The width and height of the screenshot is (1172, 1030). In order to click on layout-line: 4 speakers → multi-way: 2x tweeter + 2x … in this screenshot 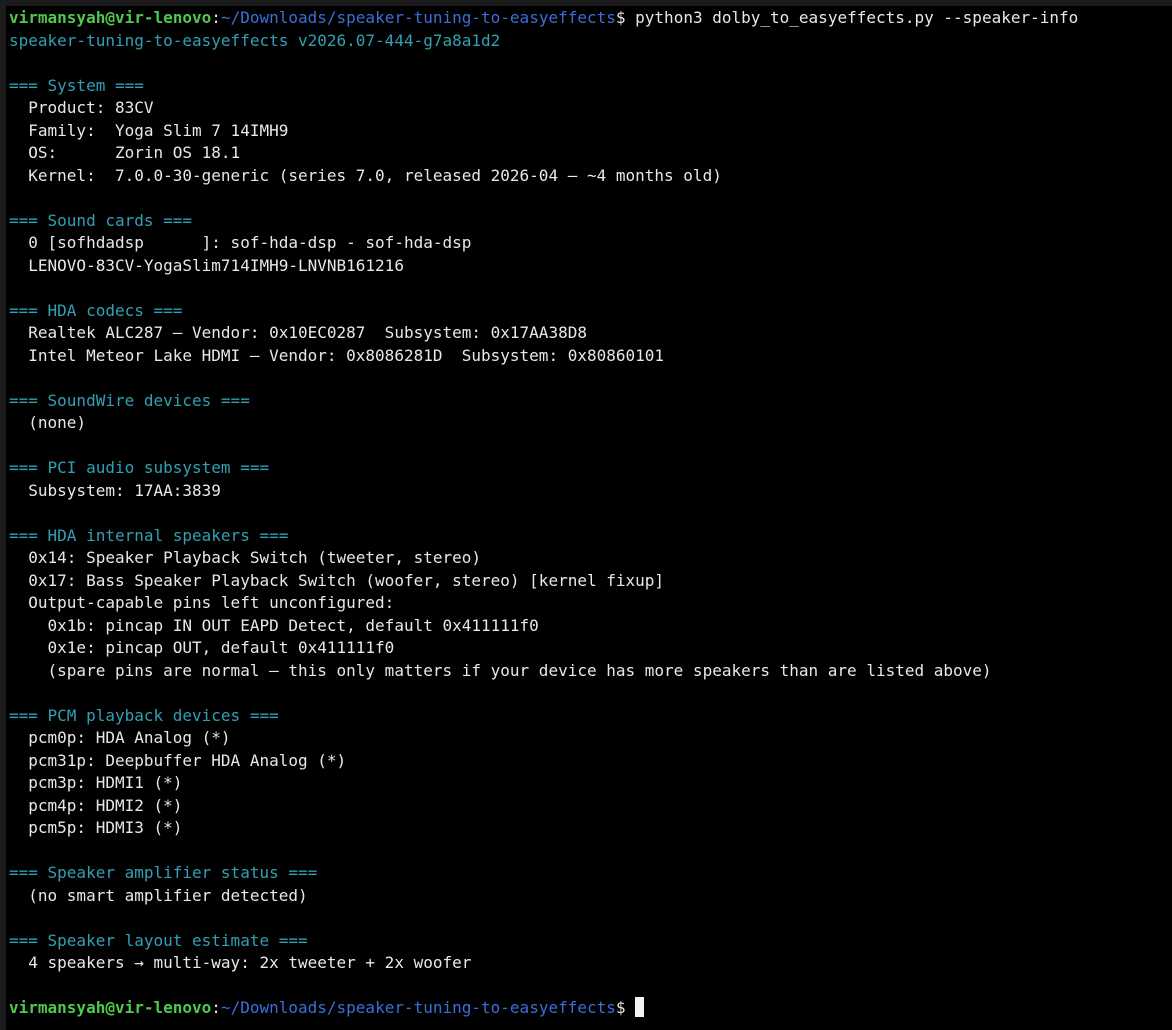, I will do `click(240, 962)`.